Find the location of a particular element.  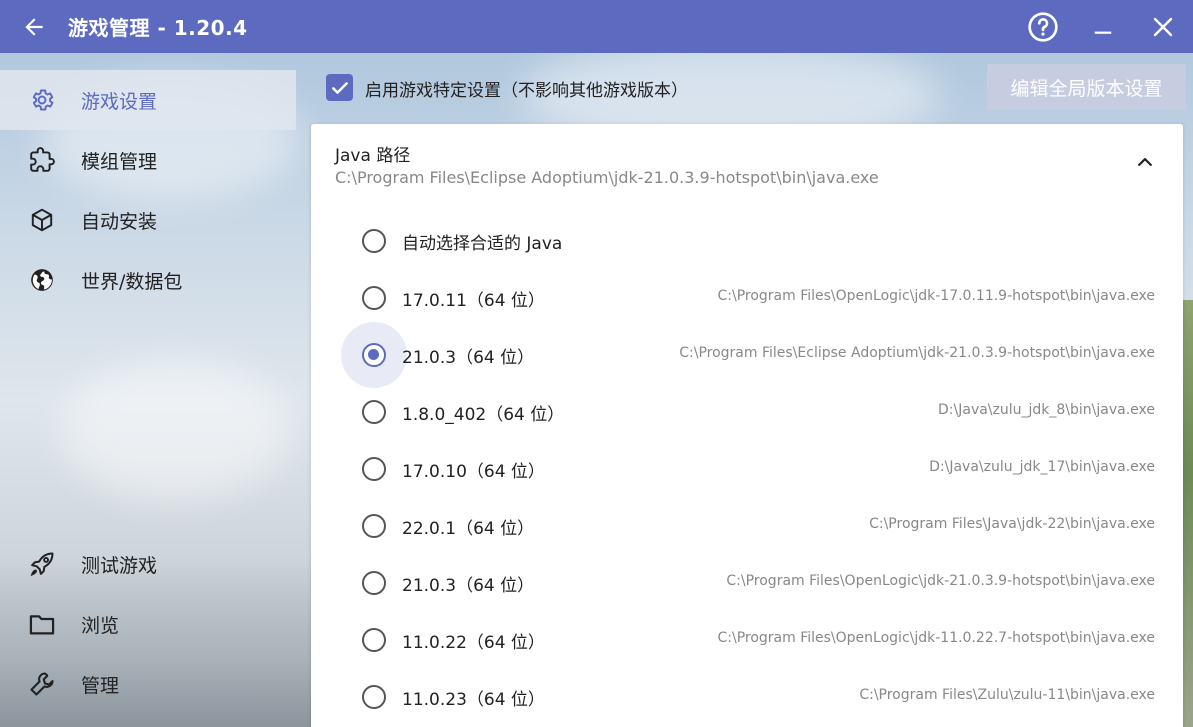

help-icon is located at coordinates (1043, 26).